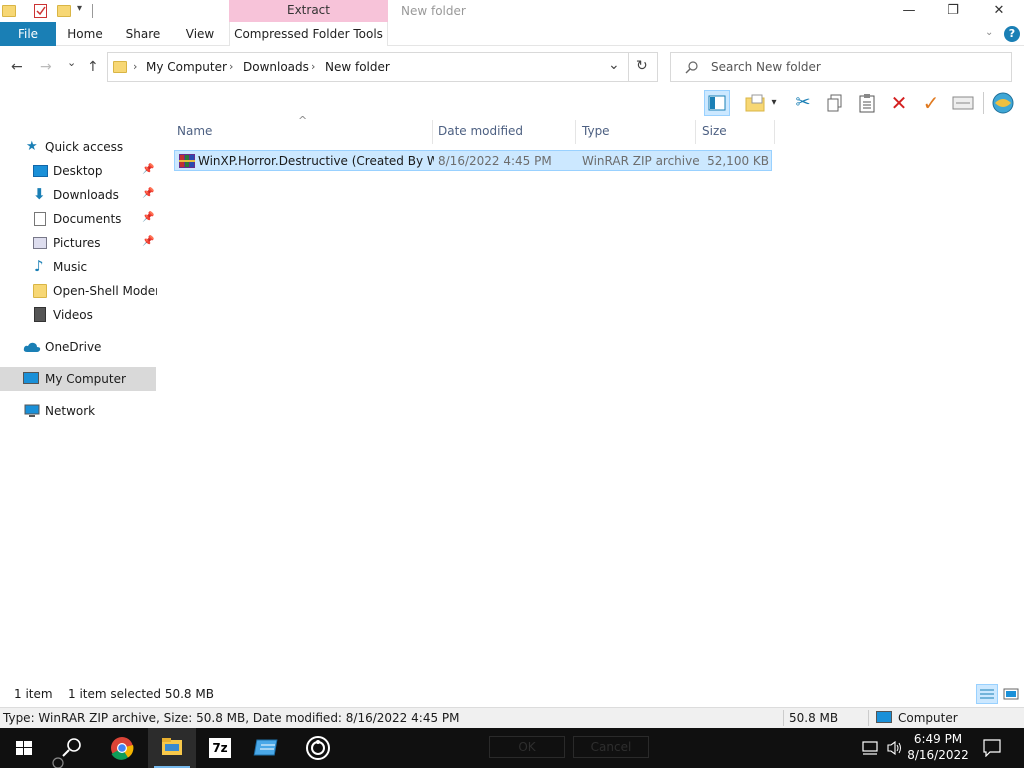 The image size is (1024, 771). What do you see at coordinates (276, 67) in the screenshot?
I see `breadcrumb-downloads: Downloads` at bounding box center [276, 67].